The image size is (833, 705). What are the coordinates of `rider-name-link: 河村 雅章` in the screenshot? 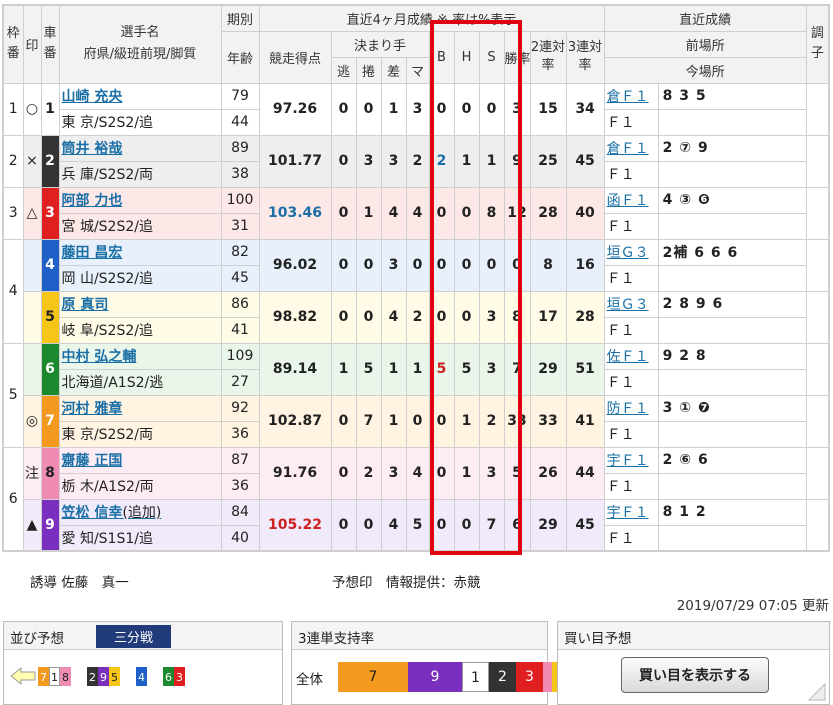 It's located at (92, 409).